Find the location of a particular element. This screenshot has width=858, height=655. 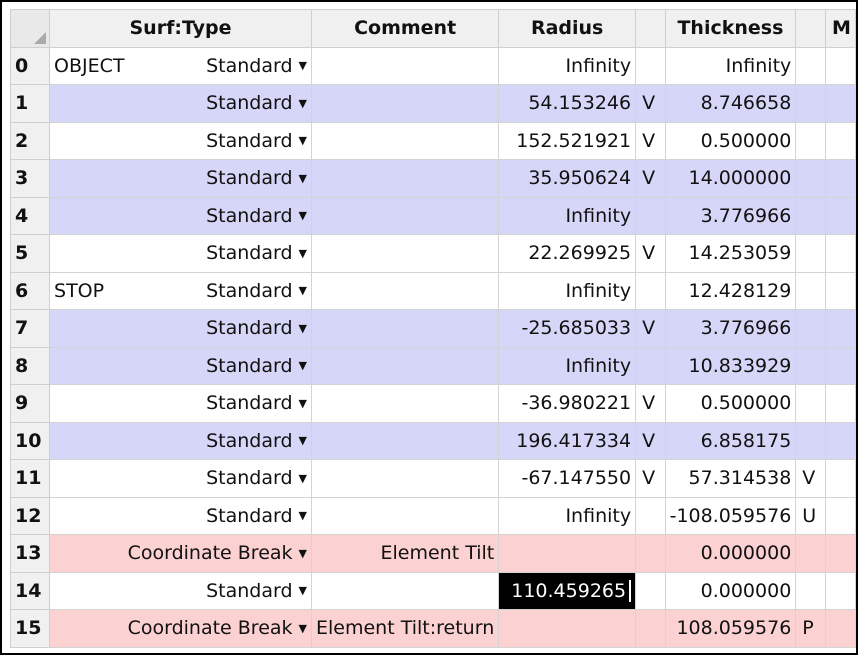

surface-row: 13 Coordinate Break ▼ Element Tilt 0.000000 is located at coordinates (432, 553).